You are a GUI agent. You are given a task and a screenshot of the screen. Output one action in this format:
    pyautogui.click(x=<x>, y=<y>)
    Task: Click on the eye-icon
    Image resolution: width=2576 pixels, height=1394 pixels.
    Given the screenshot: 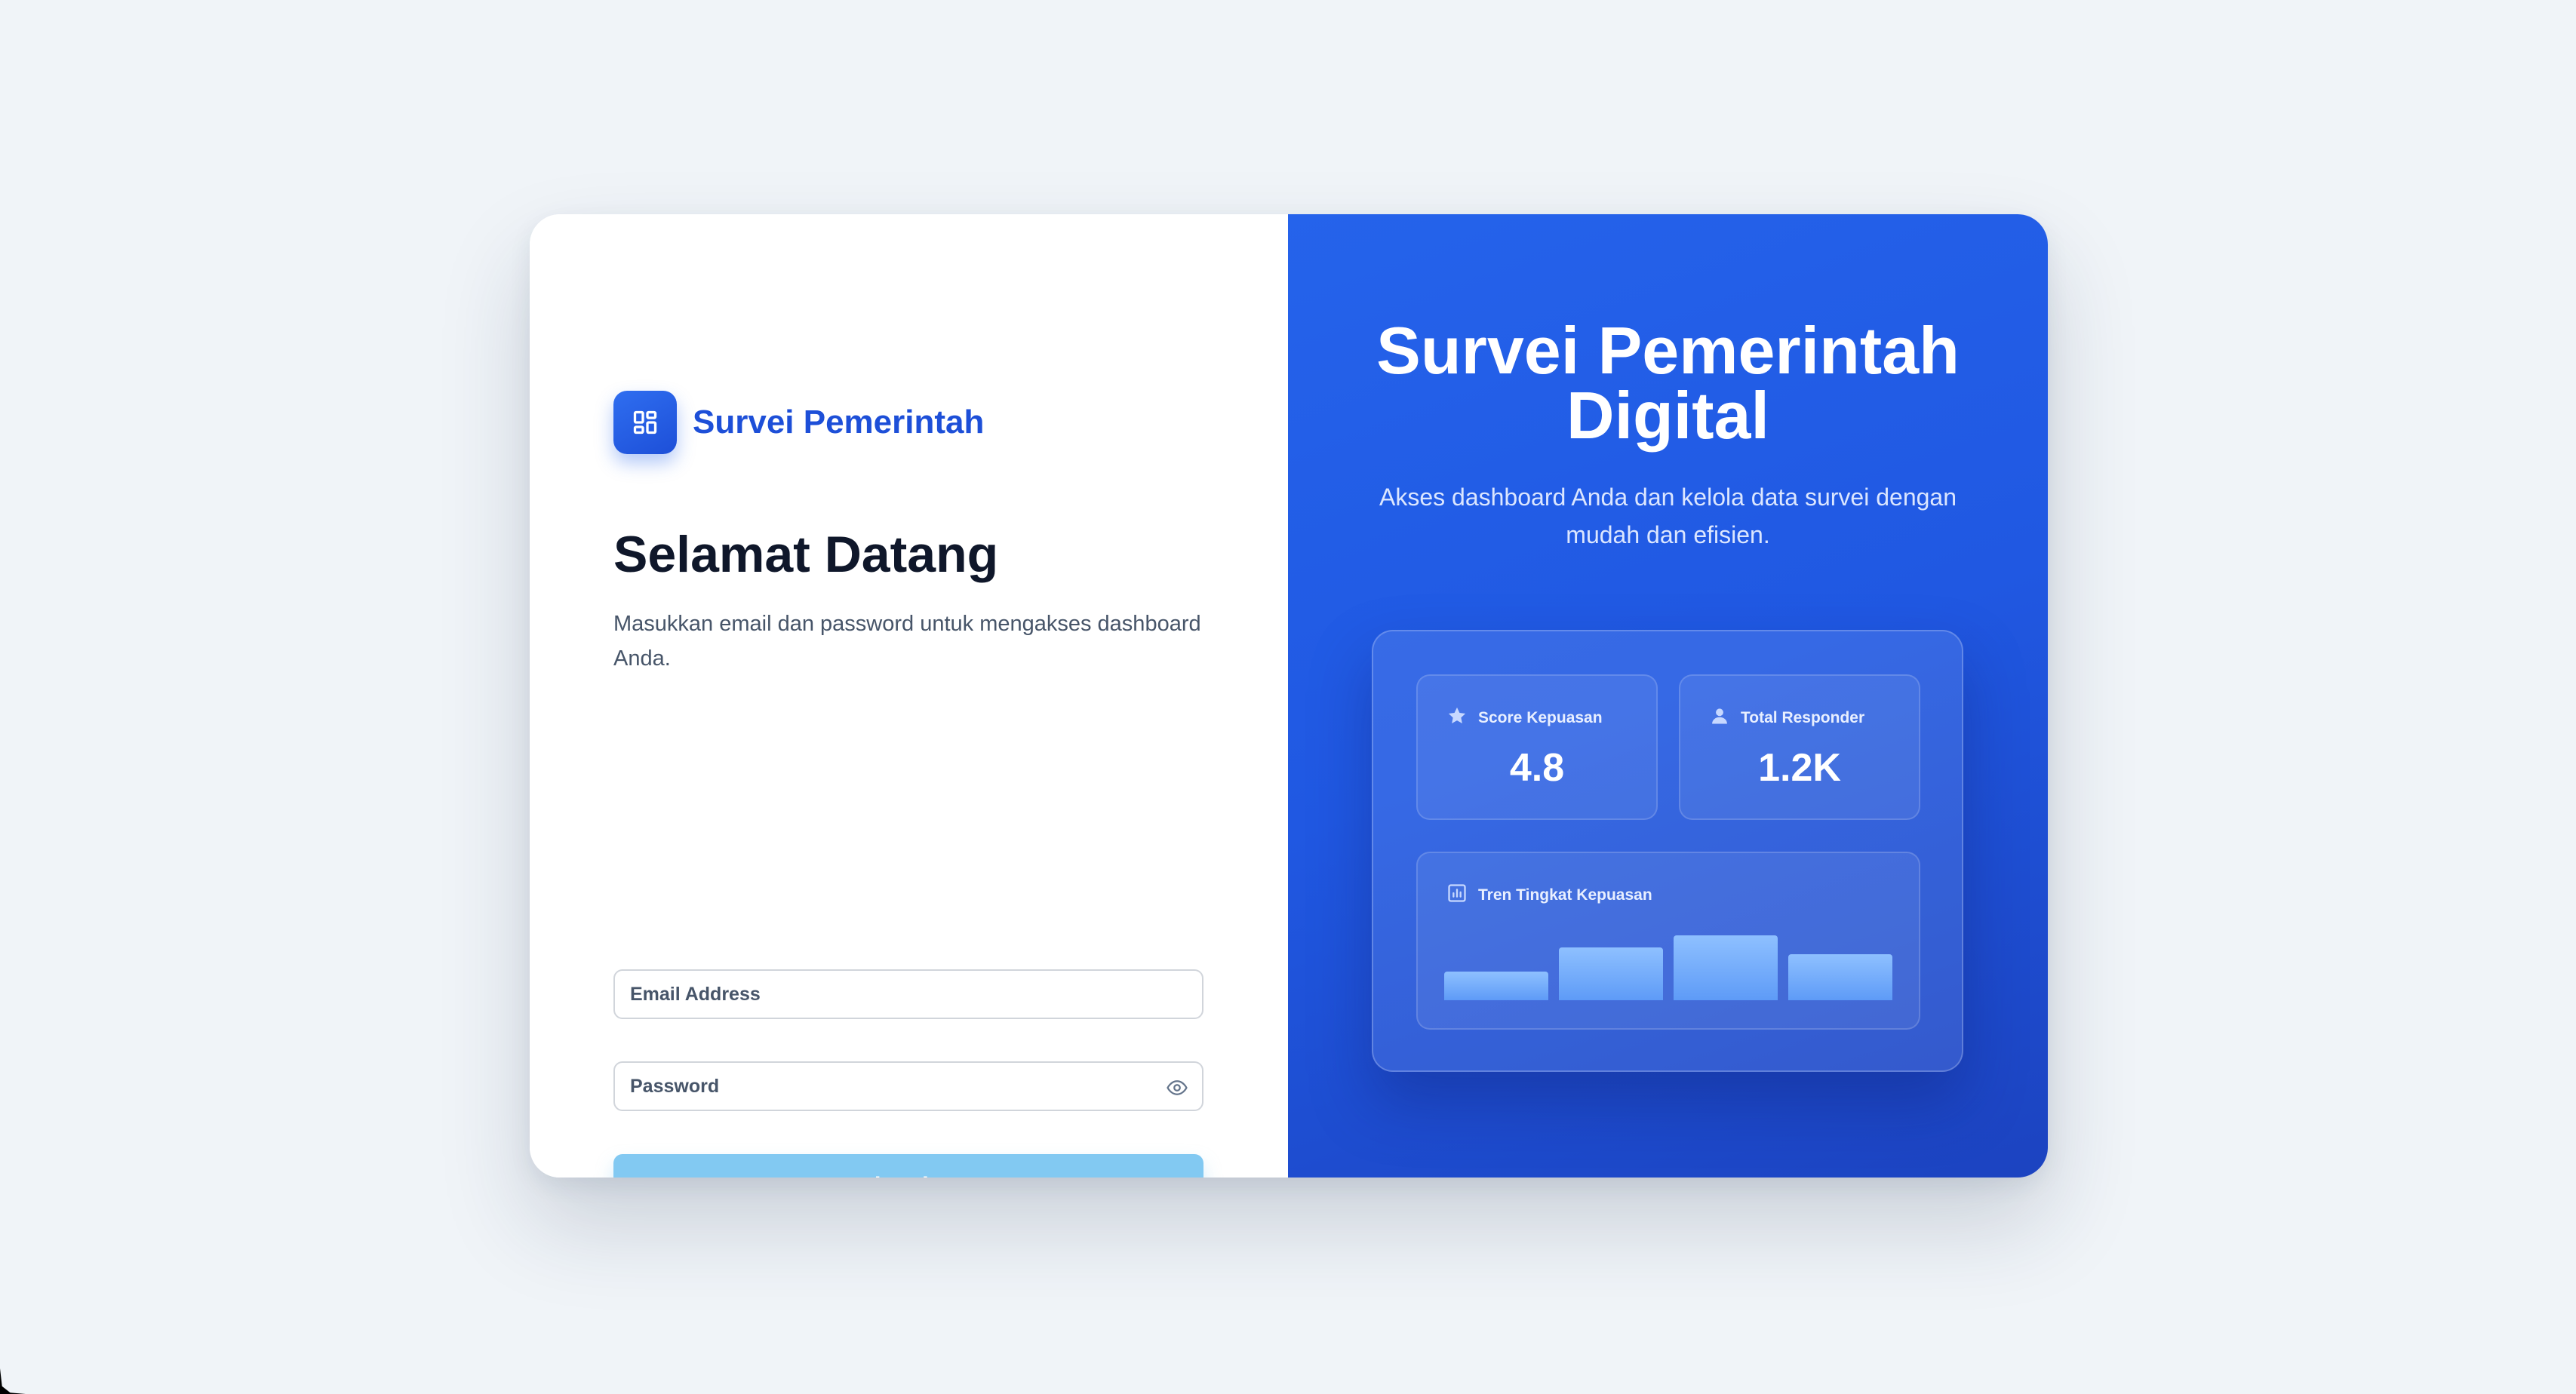 What is the action you would take?
    pyautogui.click(x=1177, y=1088)
    